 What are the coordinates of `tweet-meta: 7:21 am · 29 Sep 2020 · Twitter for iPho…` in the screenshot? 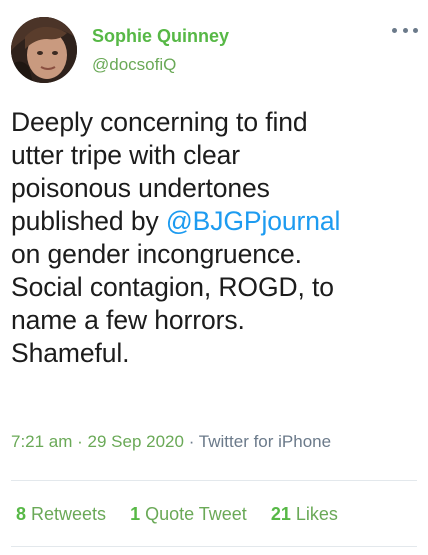 It's located at (171, 442).